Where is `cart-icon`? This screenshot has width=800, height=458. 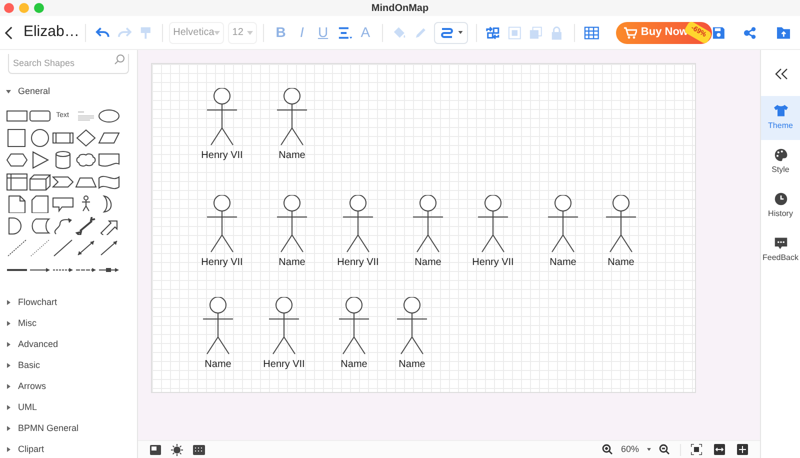
cart-icon is located at coordinates (630, 32).